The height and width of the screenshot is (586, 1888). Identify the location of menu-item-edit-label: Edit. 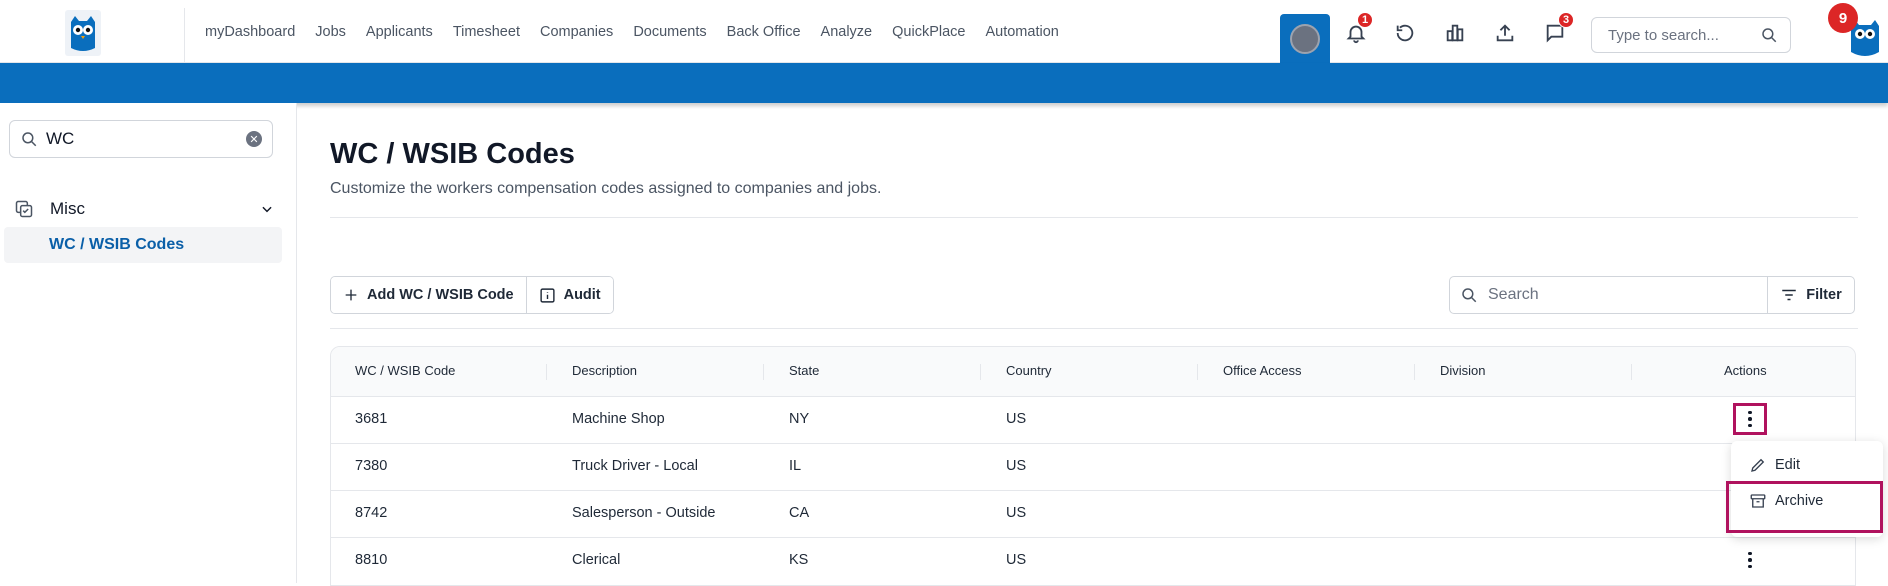
(1787, 465).